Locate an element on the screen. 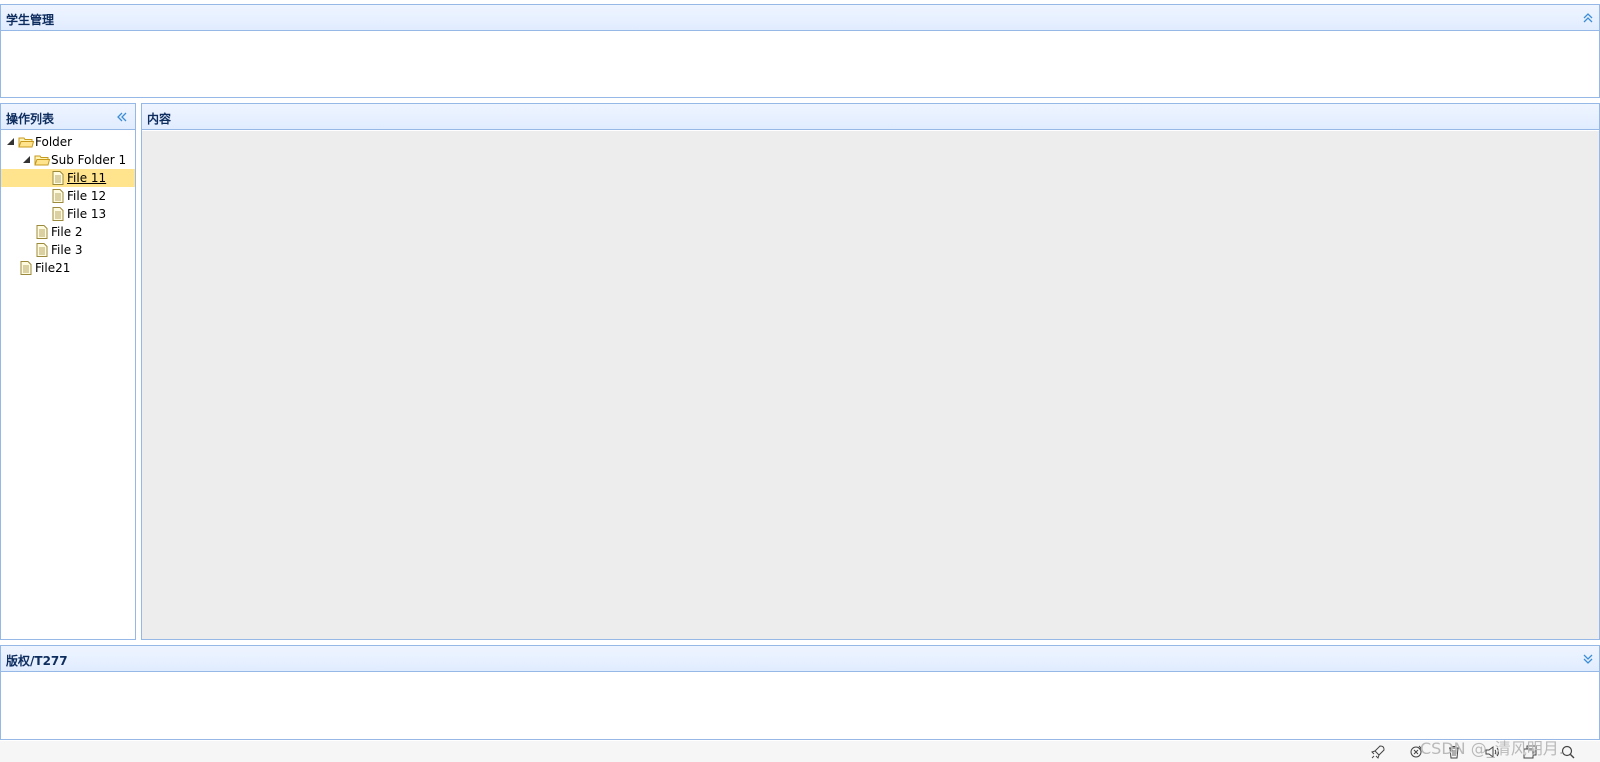  tree-node-file-3: File 3 is located at coordinates (68, 250).